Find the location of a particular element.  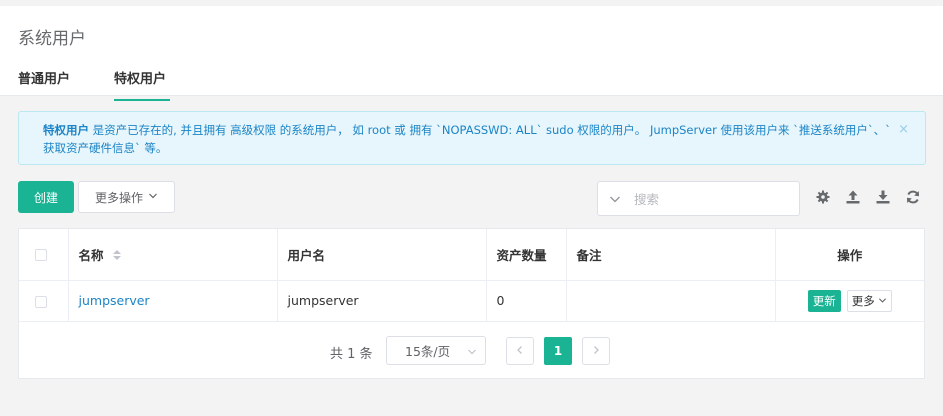

more-actions-label: 更多操作 is located at coordinates (118, 197).